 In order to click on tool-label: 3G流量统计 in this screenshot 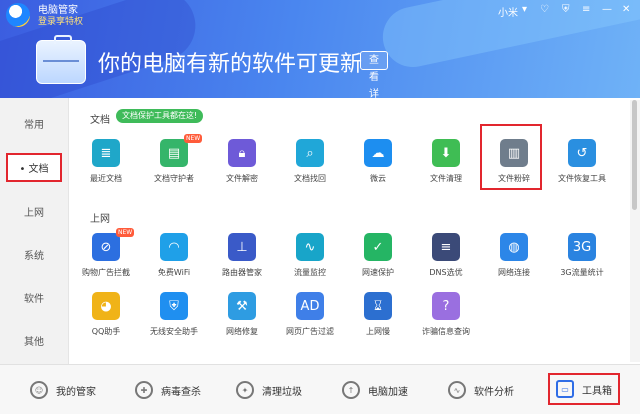, I will do `click(582, 272)`.